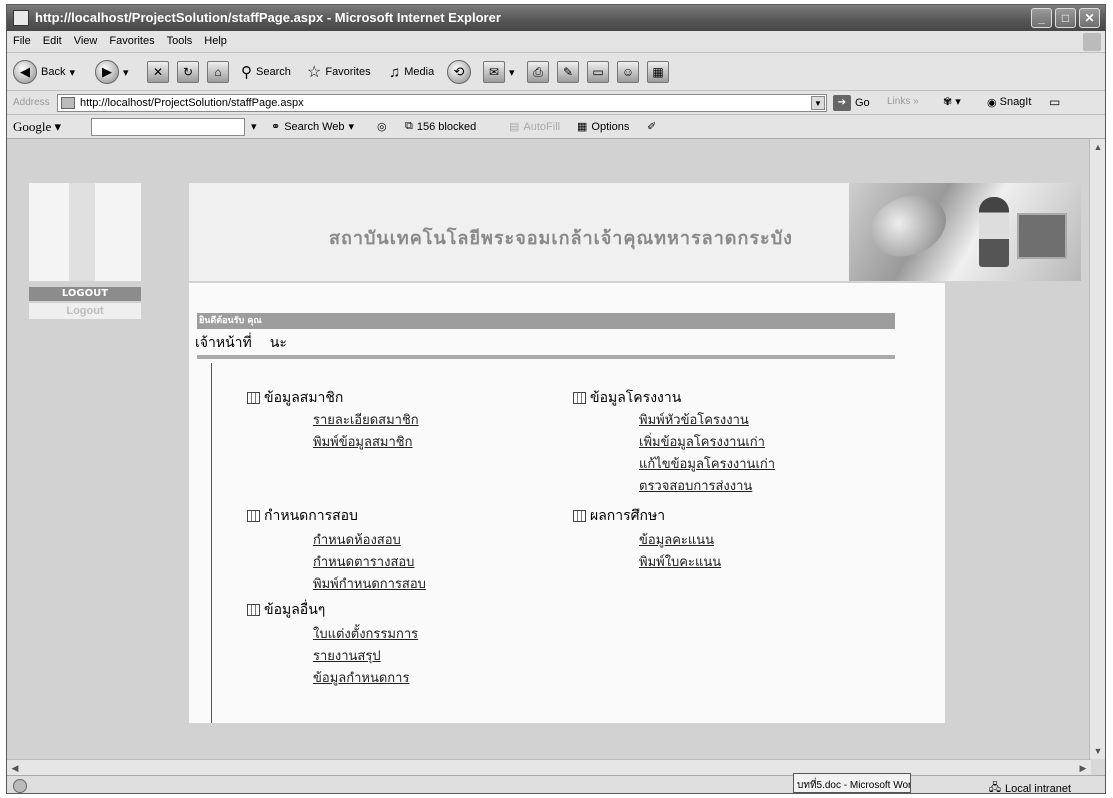  What do you see at coordinates (1009, 102) in the screenshot?
I see `snagit-button: ◉ SnagIt` at bounding box center [1009, 102].